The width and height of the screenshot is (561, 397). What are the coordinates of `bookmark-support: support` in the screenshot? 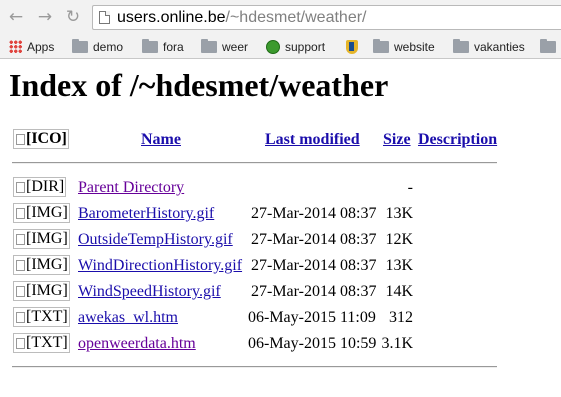 It's located at (295, 47).